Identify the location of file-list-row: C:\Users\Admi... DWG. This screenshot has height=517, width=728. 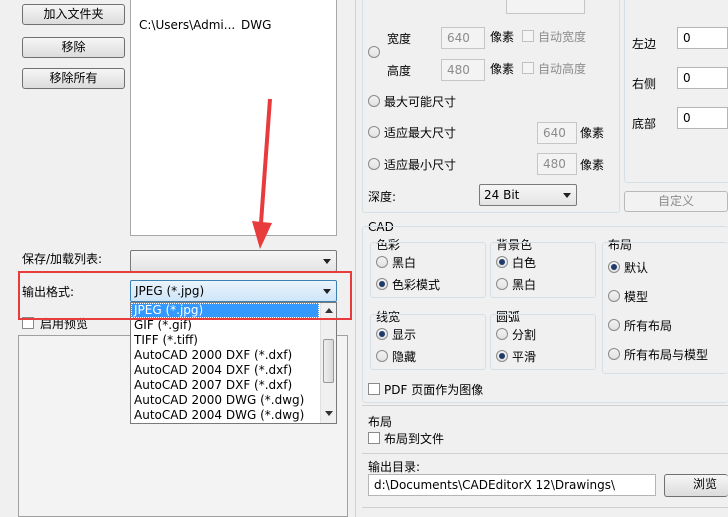
(234, 26).